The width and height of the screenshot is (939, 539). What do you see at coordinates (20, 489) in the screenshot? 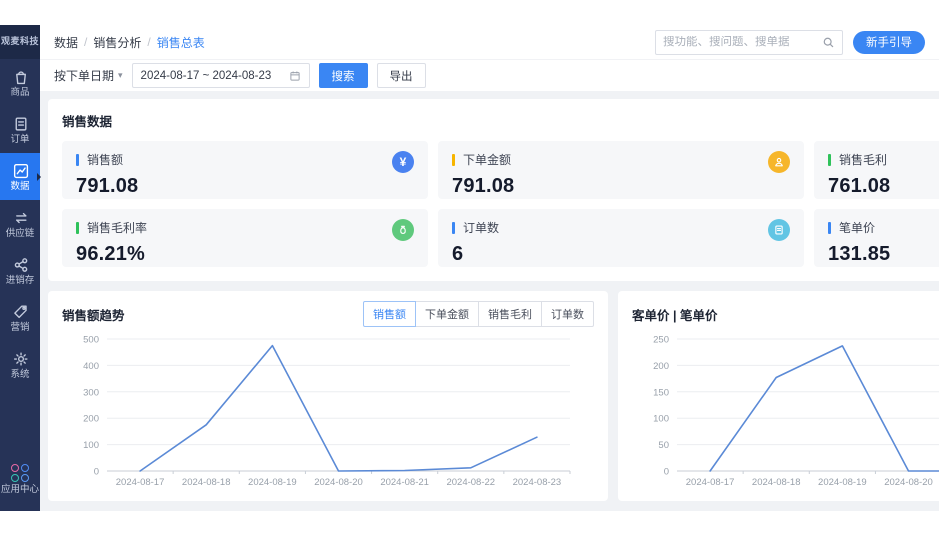
I see `app-center-label: 应用中心` at bounding box center [20, 489].